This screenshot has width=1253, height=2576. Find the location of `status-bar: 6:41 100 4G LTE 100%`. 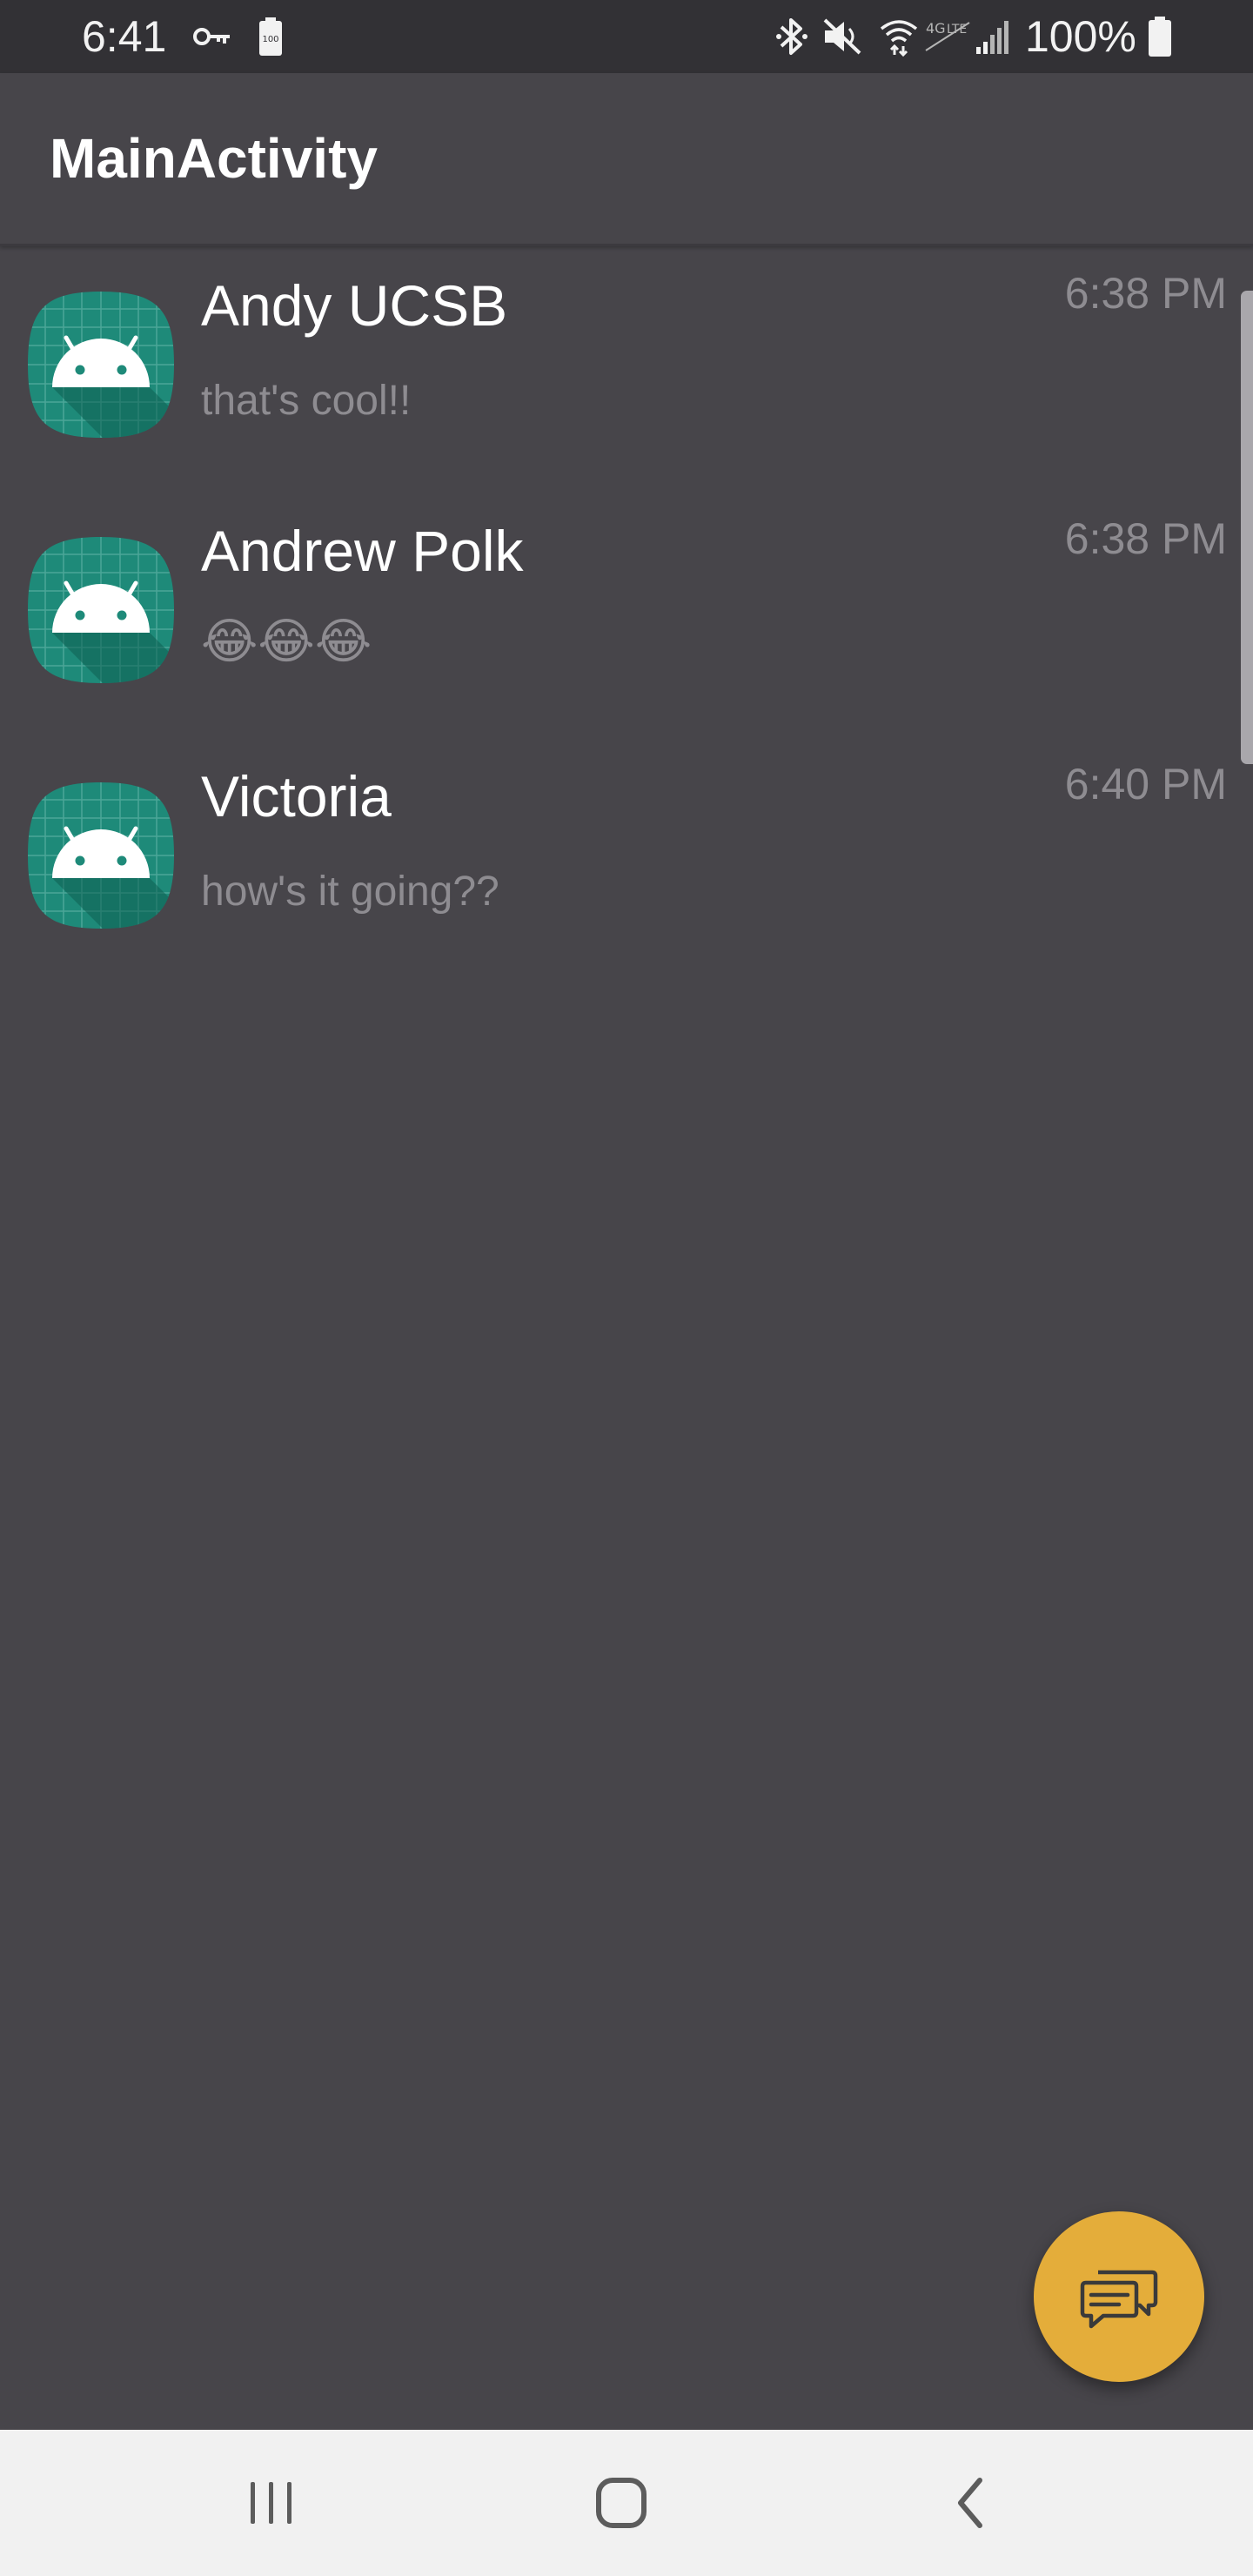

status-bar: 6:41 100 4G LTE 100% is located at coordinates (626, 37).